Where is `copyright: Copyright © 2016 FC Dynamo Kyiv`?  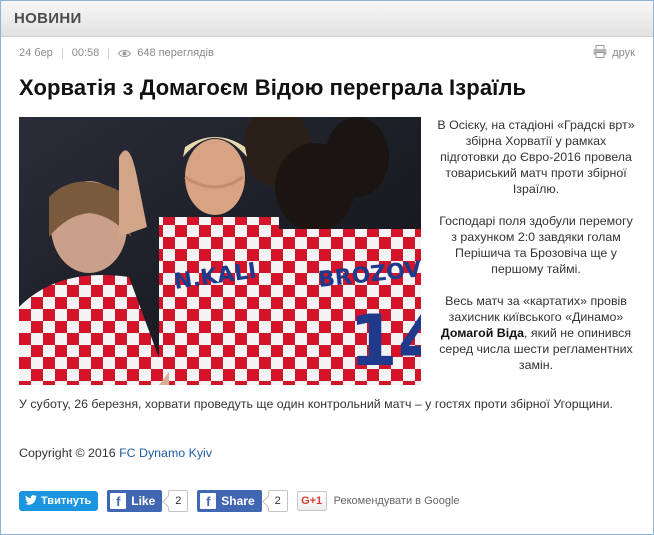 copyright: Copyright © 2016 FC Dynamo Kyiv is located at coordinates (115, 453).